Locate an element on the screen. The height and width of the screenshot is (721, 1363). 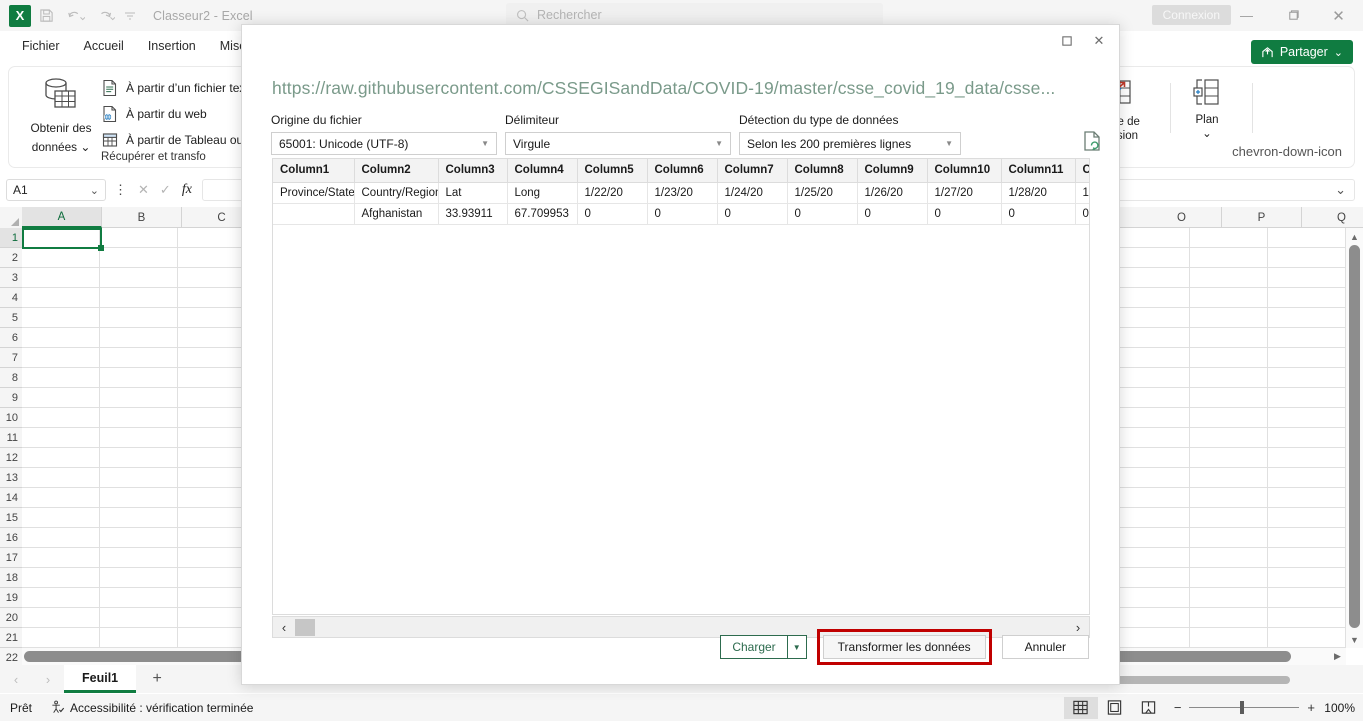
insert-function-icon: fx is located at coordinates (187, 190).